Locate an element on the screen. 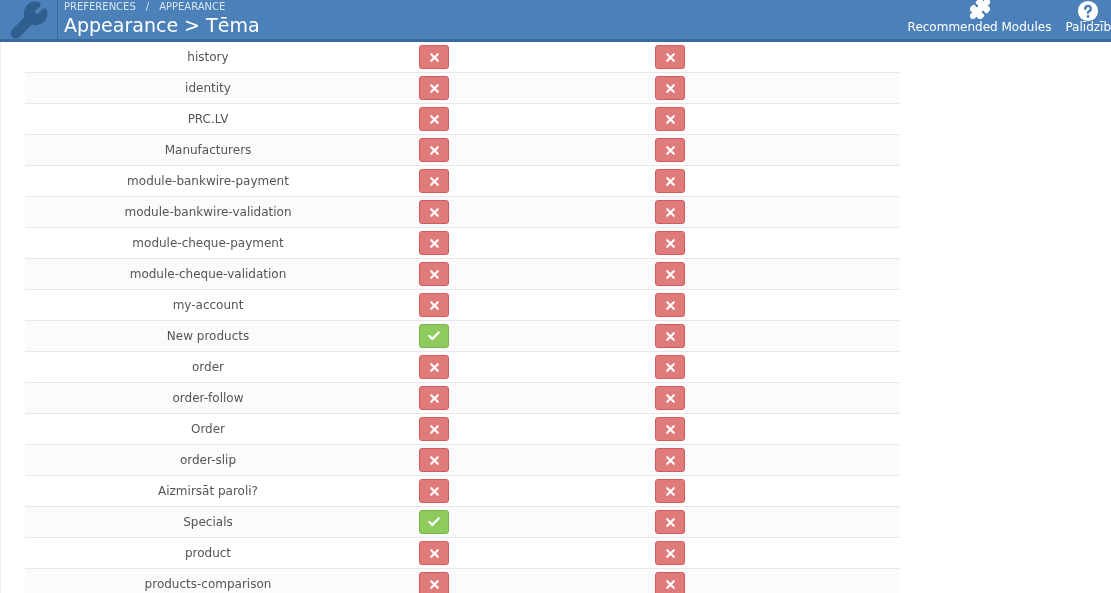 This screenshot has height=593, width=1111. breadcrumb-item: APPEARANCE is located at coordinates (192, 6).